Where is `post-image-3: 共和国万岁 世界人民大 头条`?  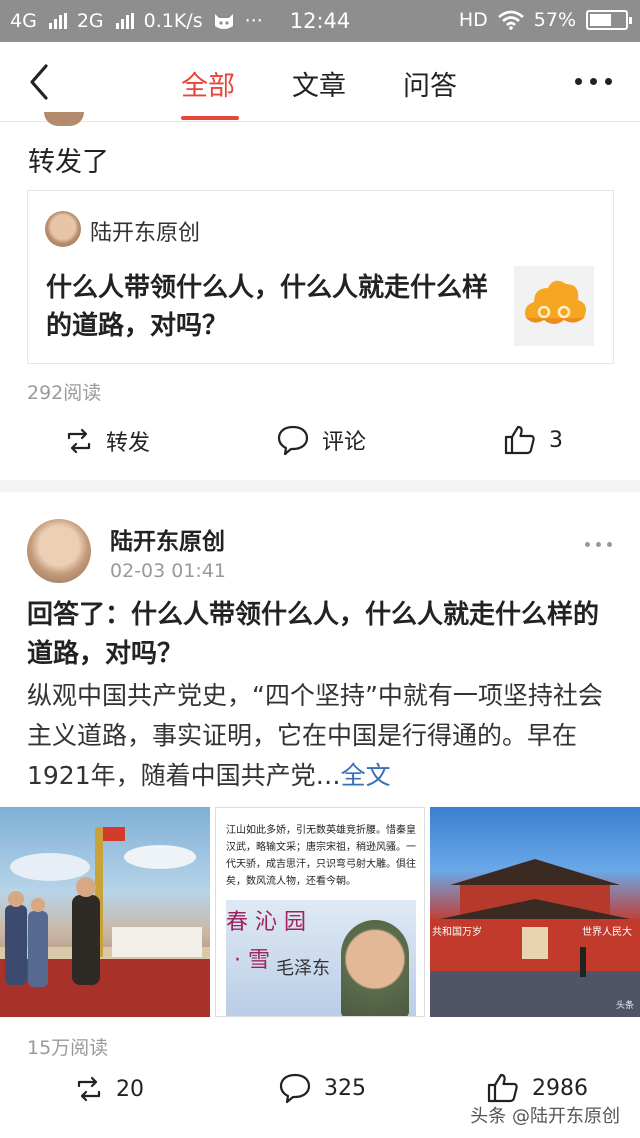 post-image-3: 共和国万岁 世界人民大 头条 is located at coordinates (535, 912).